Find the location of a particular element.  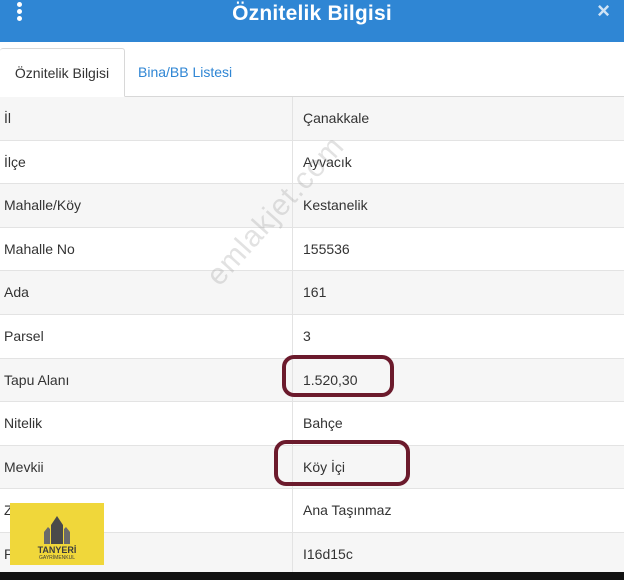

building-icon is located at coordinates (57, 530).